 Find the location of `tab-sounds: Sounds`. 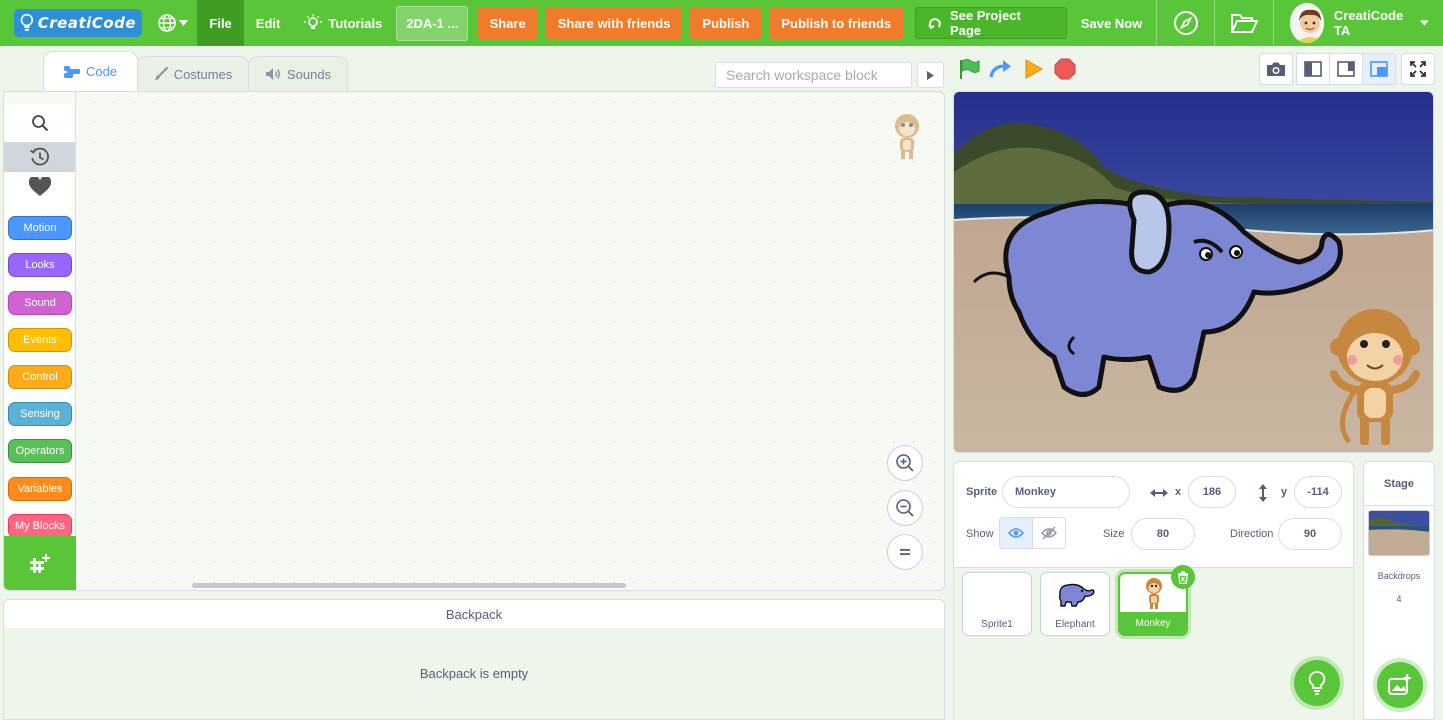

tab-sounds: Sounds is located at coordinates (298, 73).